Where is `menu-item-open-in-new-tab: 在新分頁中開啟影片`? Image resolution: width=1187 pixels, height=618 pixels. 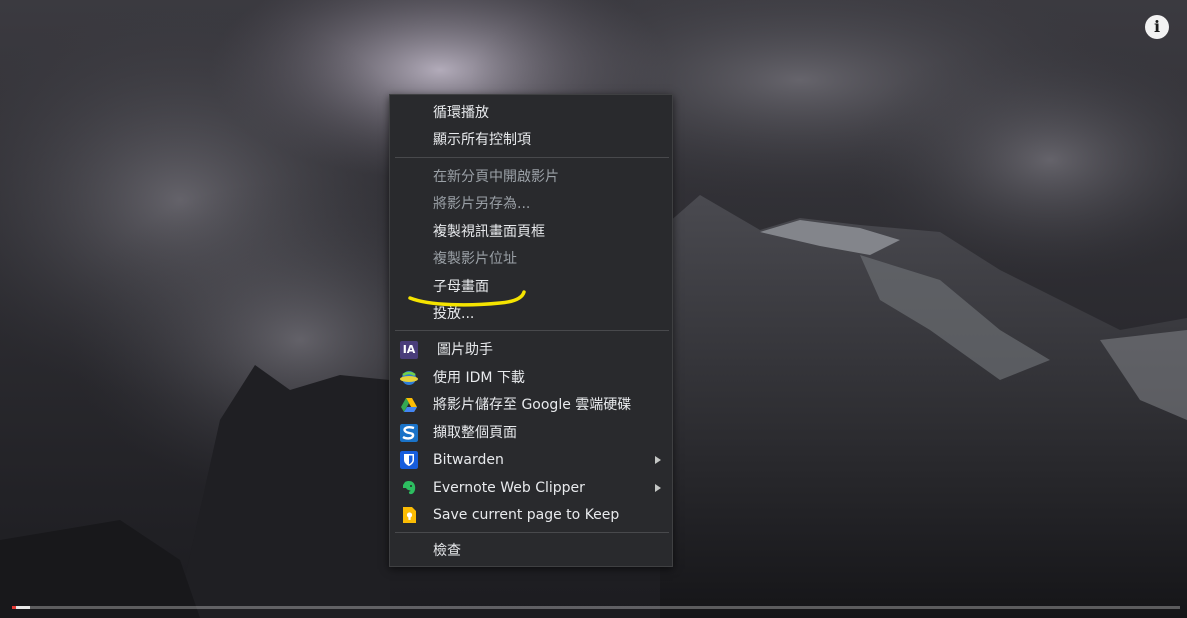 menu-item-open-in-new-tab: 在新分頁中開啟影片 is located at coordinates (531, 177).